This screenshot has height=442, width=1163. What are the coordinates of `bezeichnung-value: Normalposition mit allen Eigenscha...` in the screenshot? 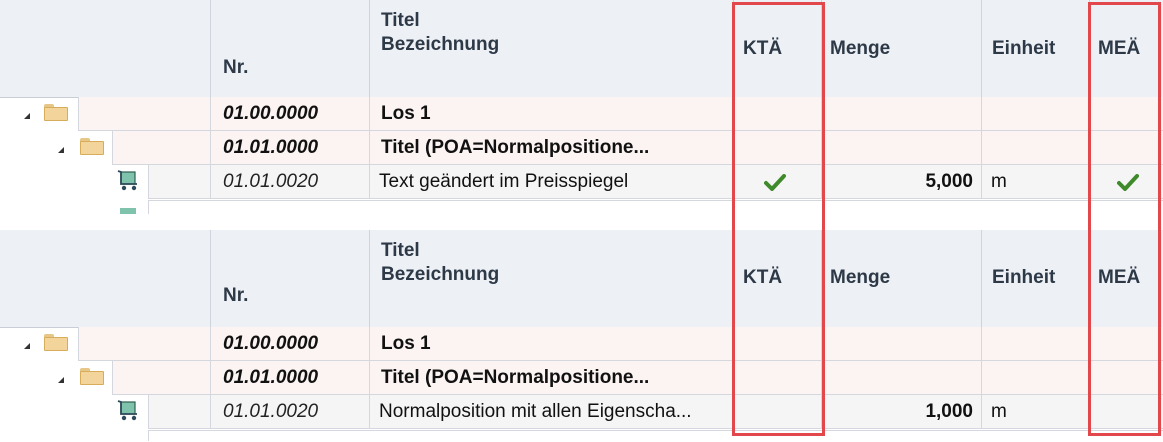 It's located at (535, 411).